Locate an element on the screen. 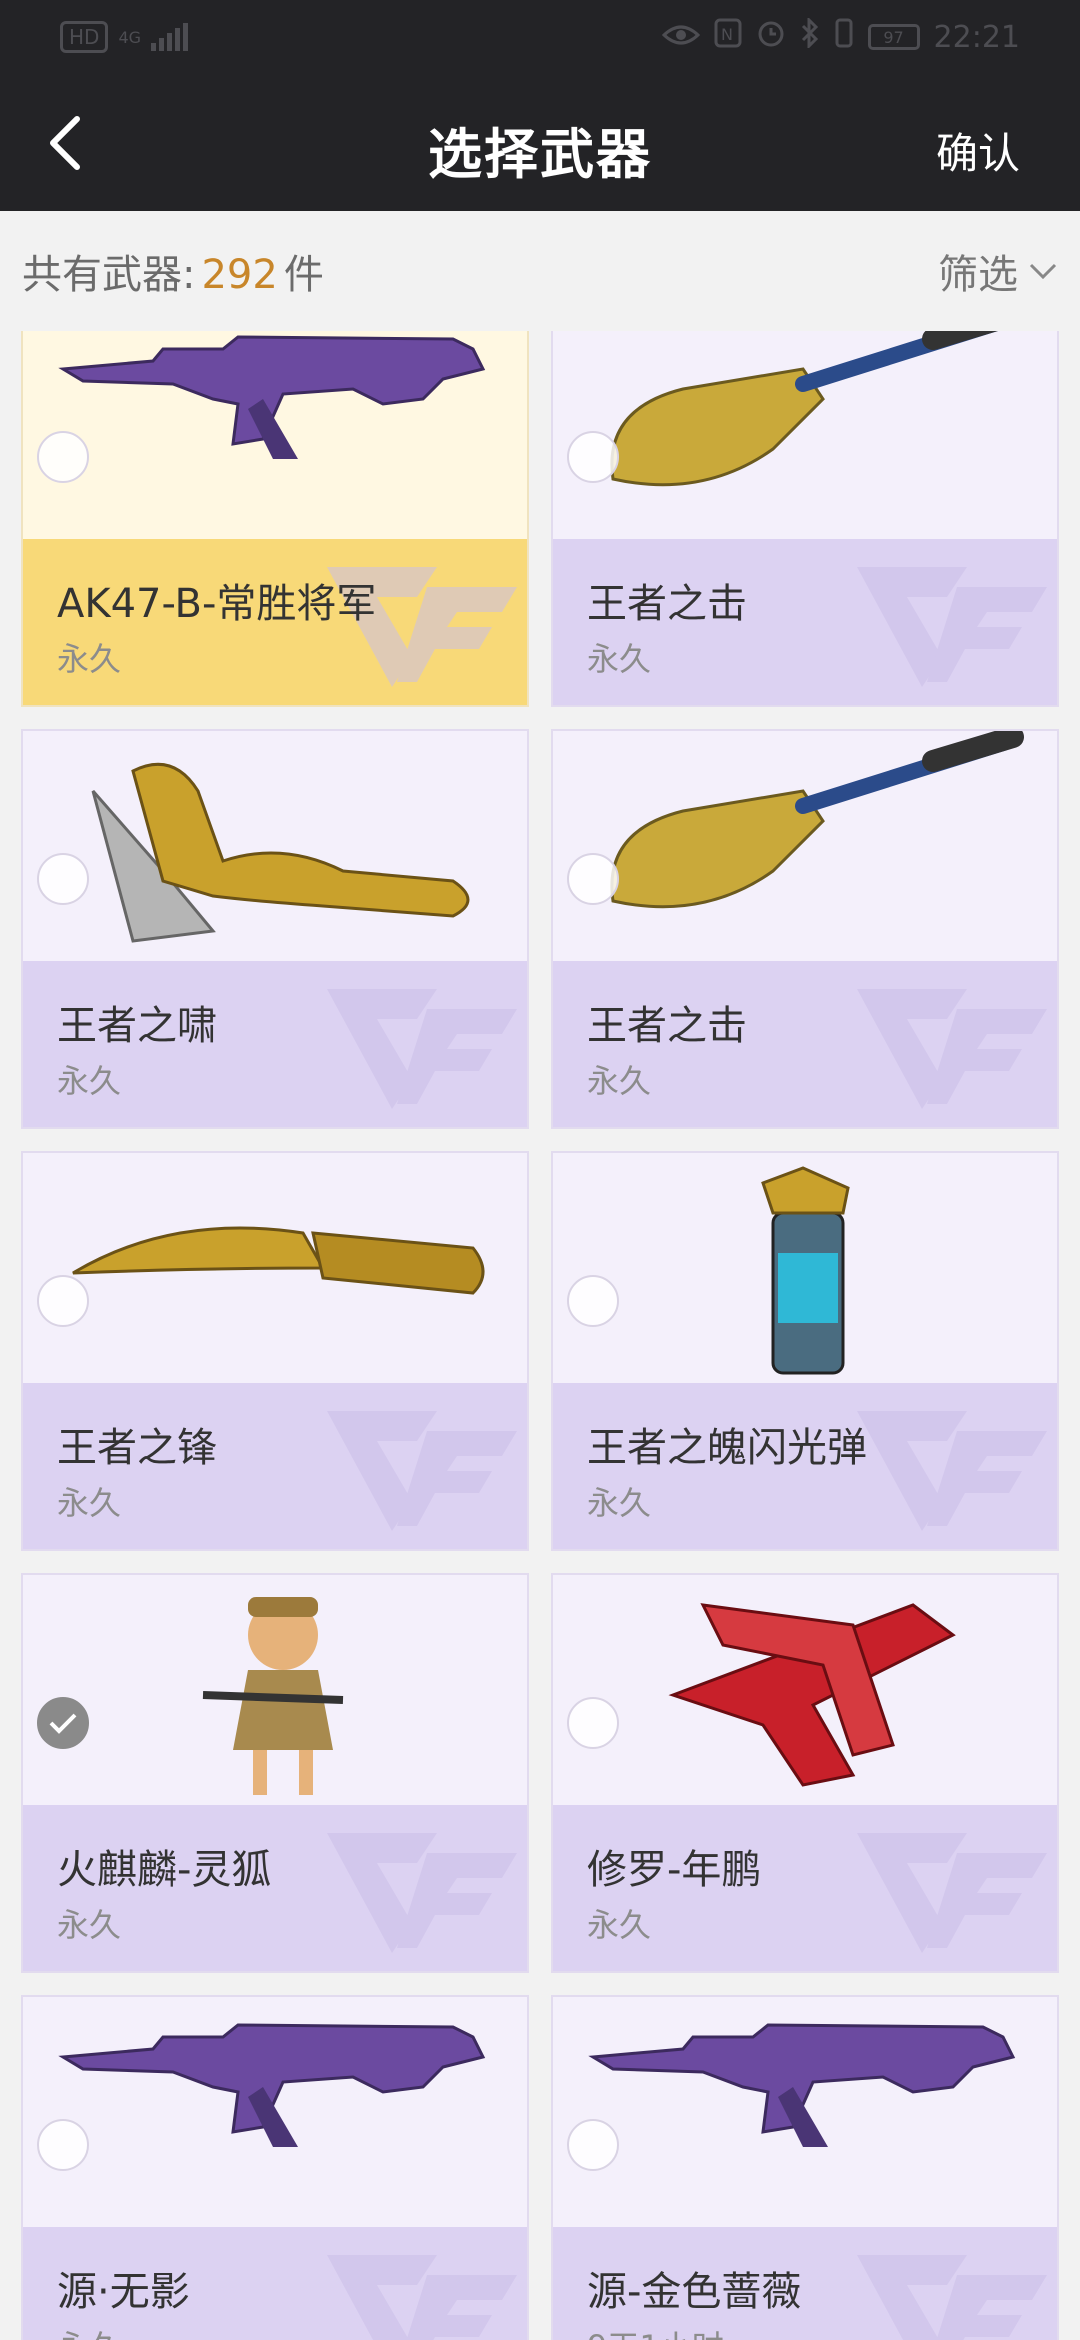  alarm-icon is located at coordinates (771, 37).